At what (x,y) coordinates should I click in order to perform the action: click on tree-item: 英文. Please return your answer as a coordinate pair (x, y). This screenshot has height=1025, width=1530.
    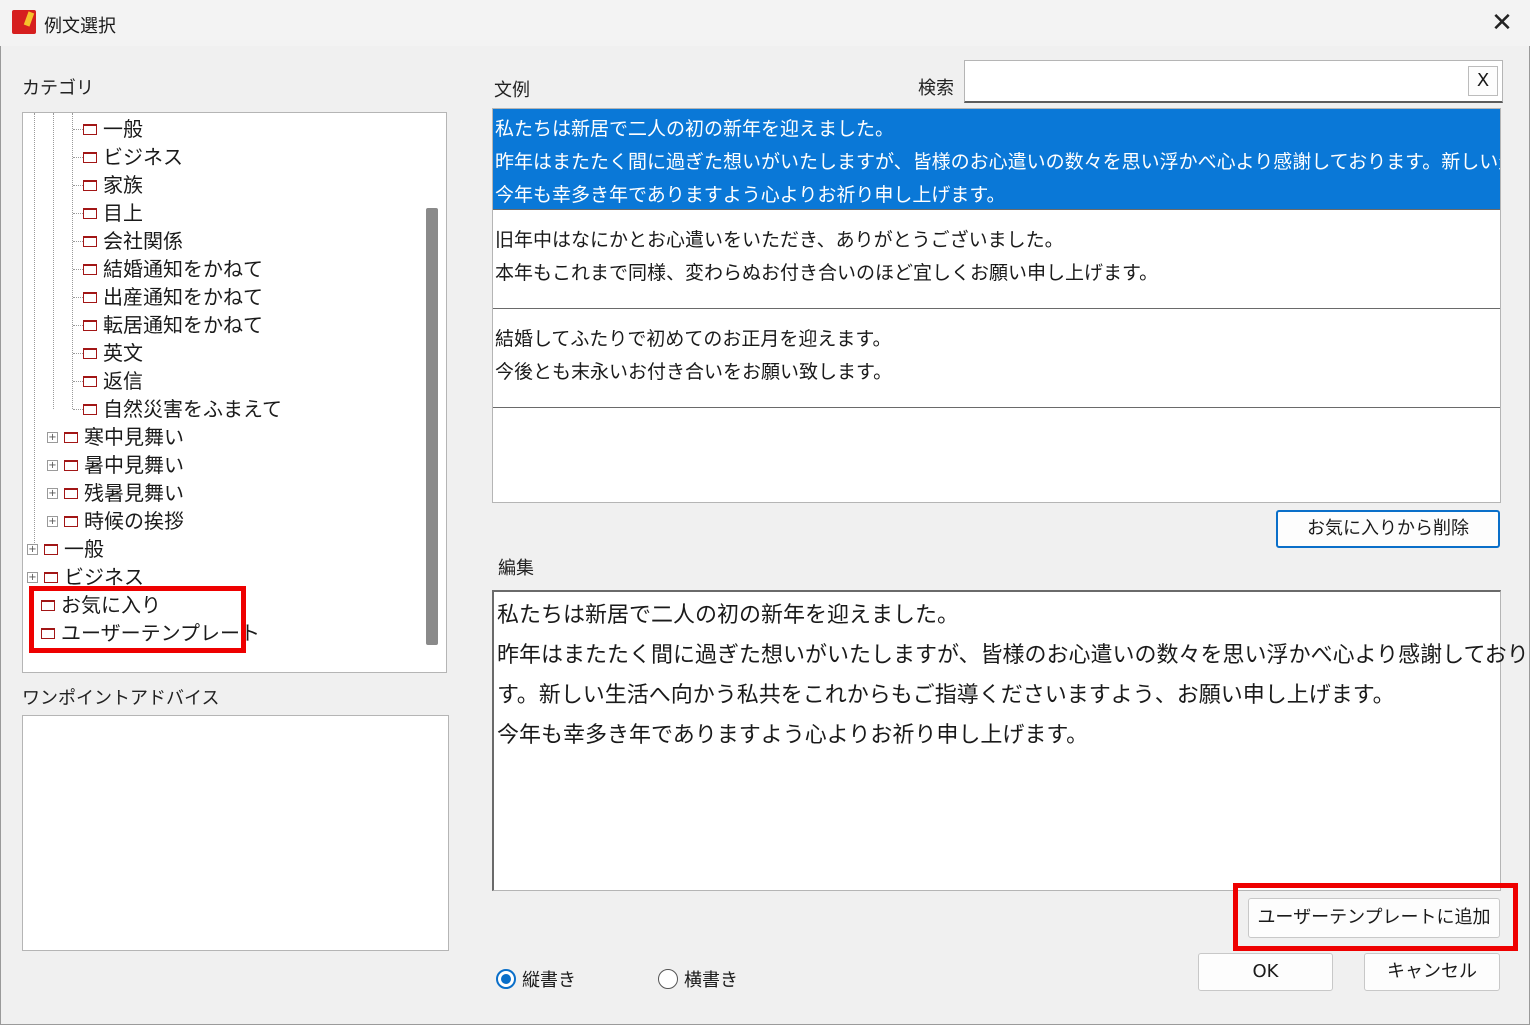
    Looking at the image, I should click on (108, 353).